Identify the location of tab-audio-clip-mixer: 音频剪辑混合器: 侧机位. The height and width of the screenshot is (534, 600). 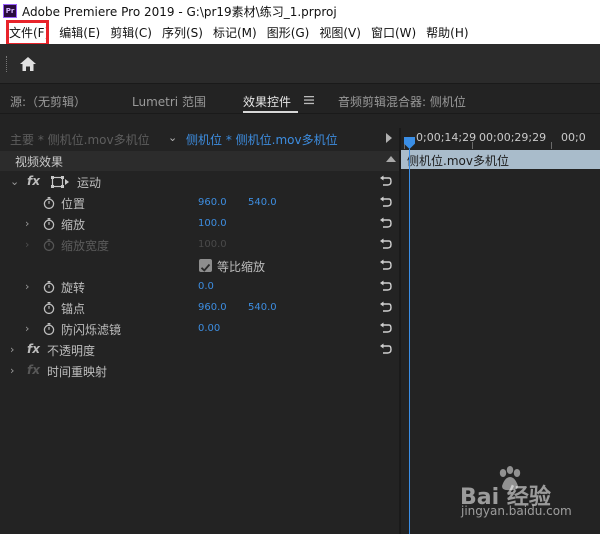
(402, 101).